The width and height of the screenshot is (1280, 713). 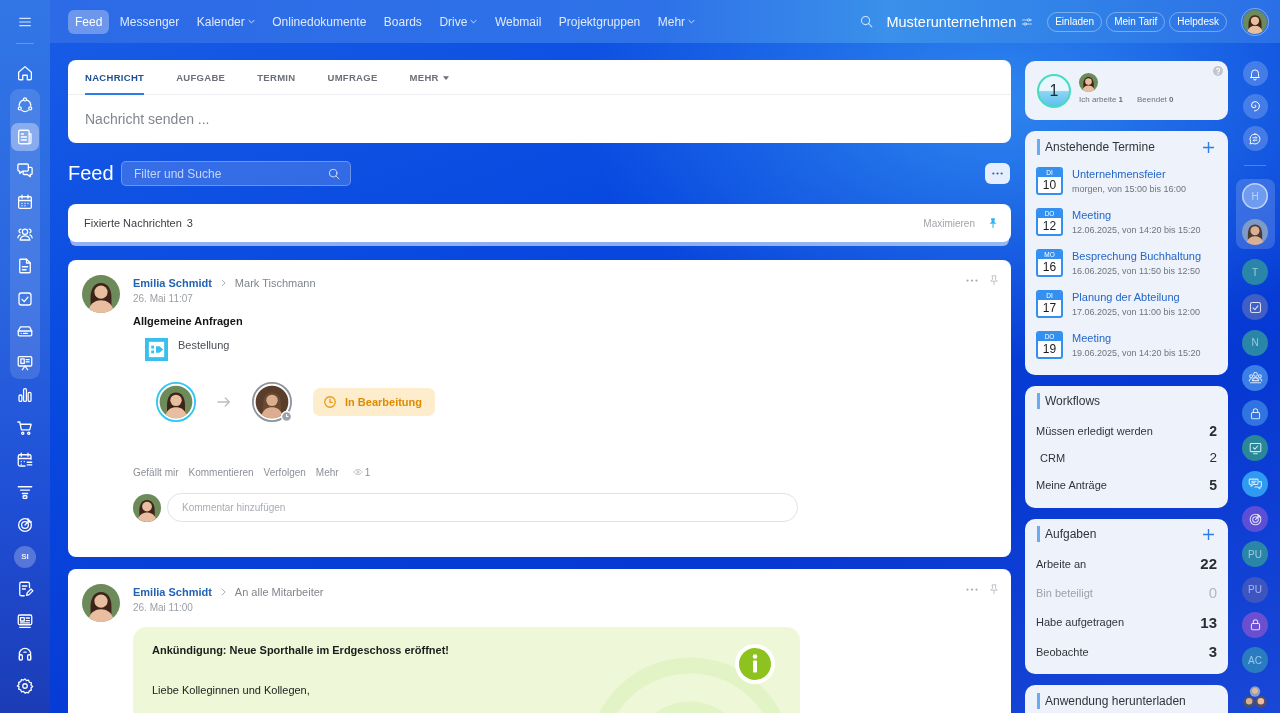 I want to click on chat-avatar: N, so click(x=1255, y=342).